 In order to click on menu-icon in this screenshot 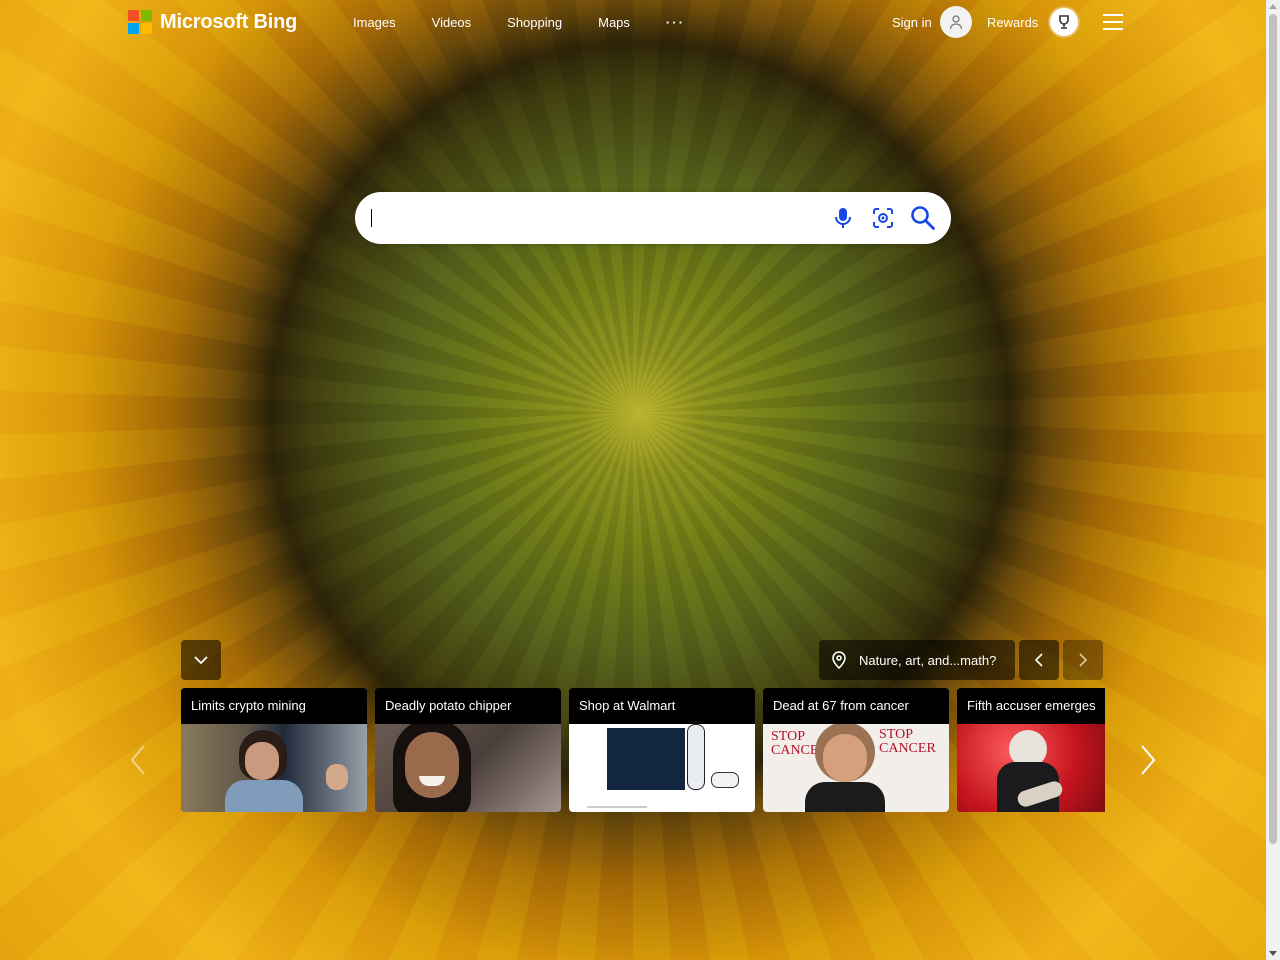, I will do `click(1113, 22)`.